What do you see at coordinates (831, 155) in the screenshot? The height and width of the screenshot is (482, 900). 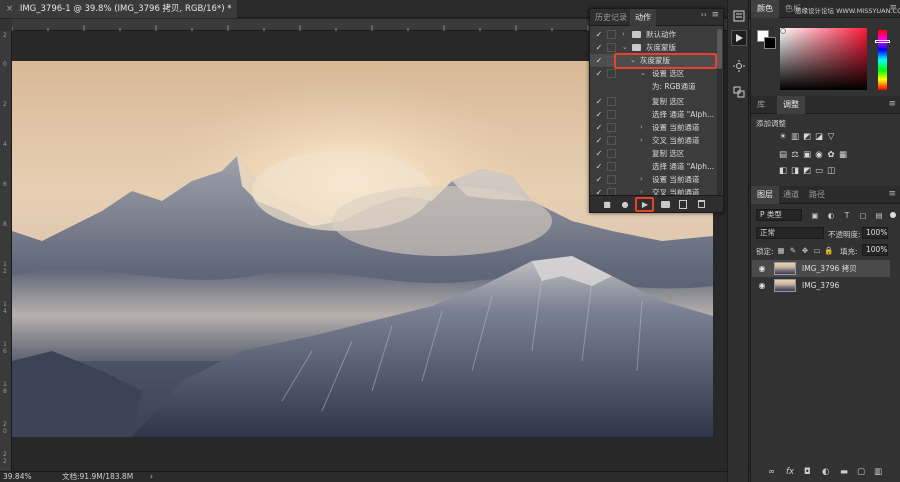 I see `channel-mixer-icon: ✿` at bounding box center [831, 155].